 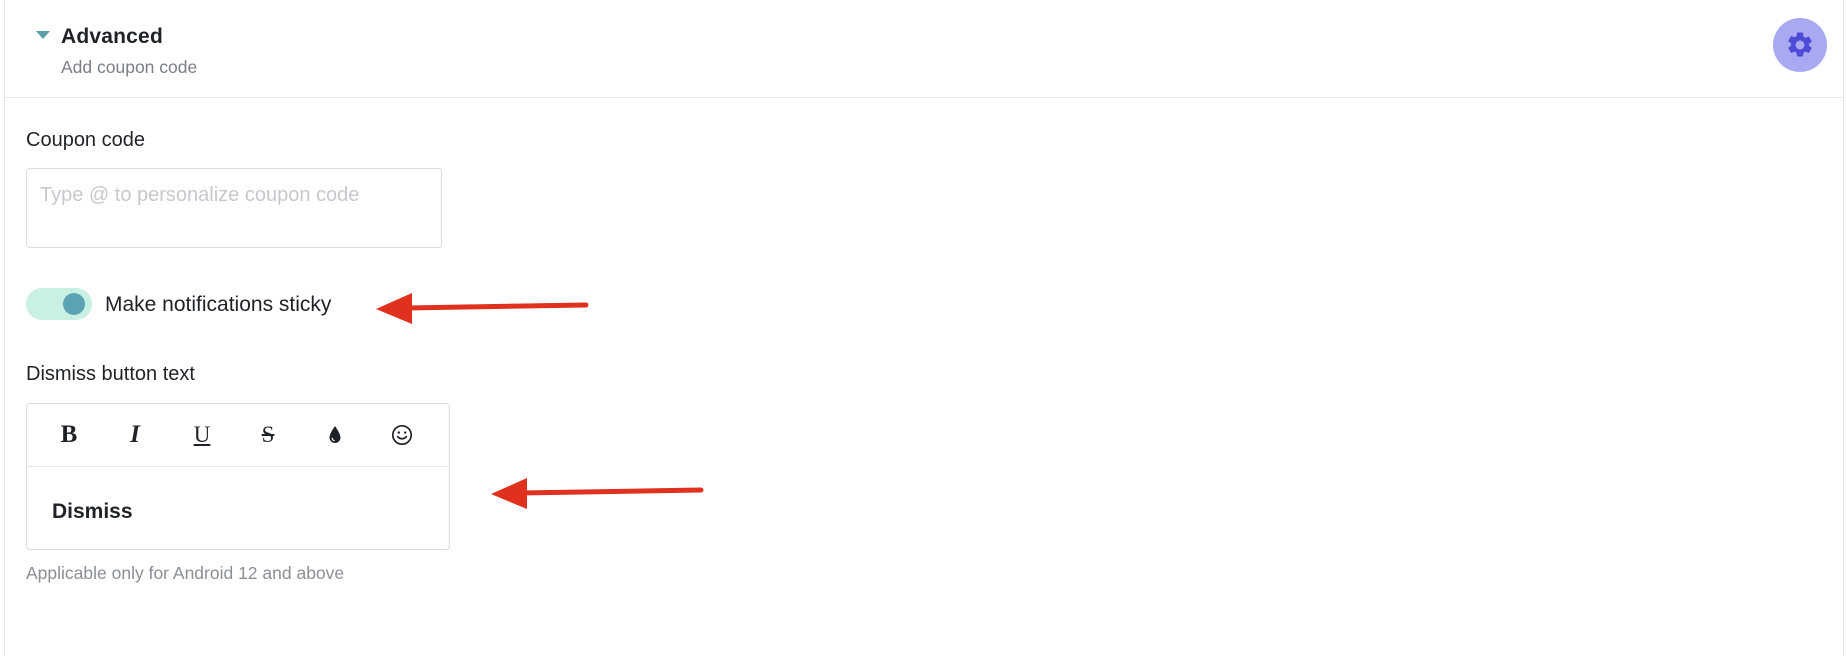 I want to click on dismiss-button-text-label: Dismiss button text, so click(x=110, y=374).